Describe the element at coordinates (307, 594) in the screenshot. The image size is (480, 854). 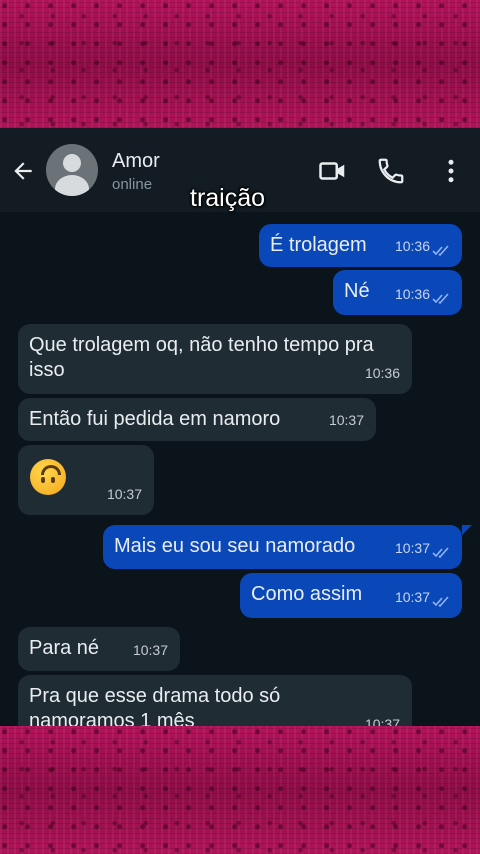
I see `message-text: Como assim` at that location.